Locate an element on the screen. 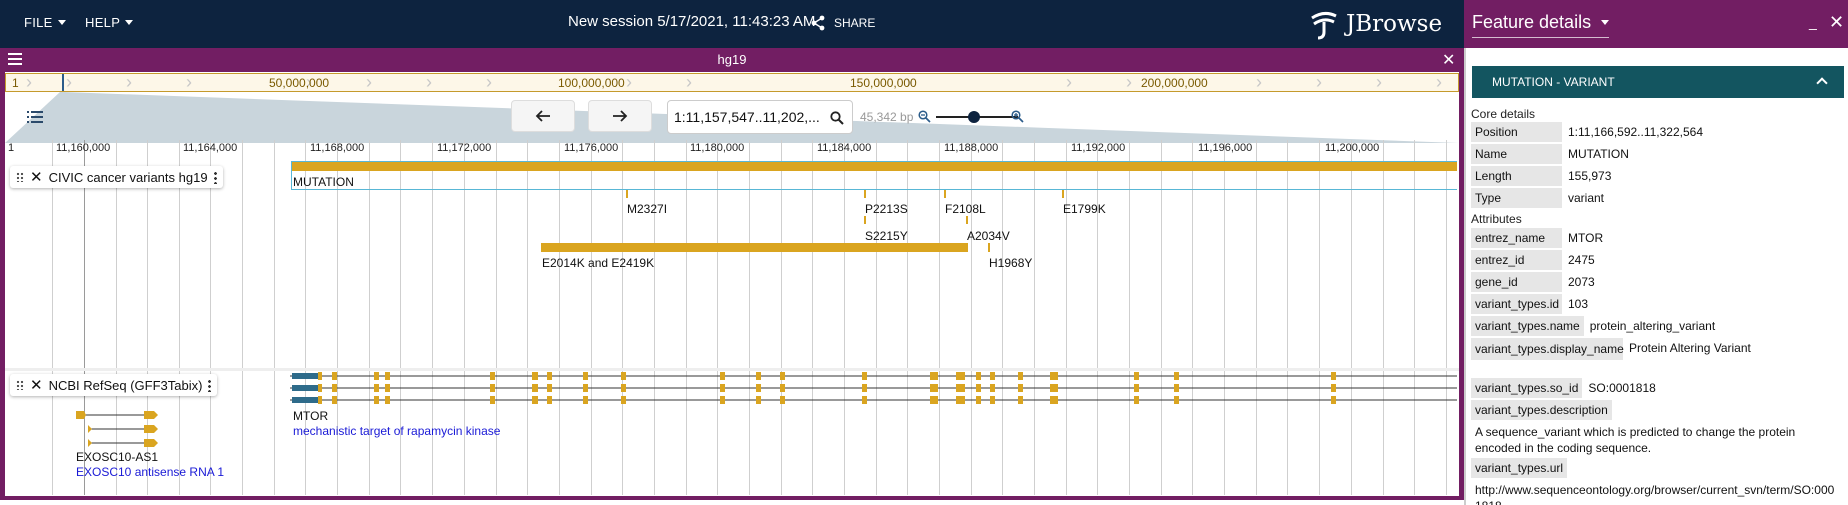 Image resolution: width=1848 pixels, height=505 pixels. list-icon is located at coordinates (35, 117).